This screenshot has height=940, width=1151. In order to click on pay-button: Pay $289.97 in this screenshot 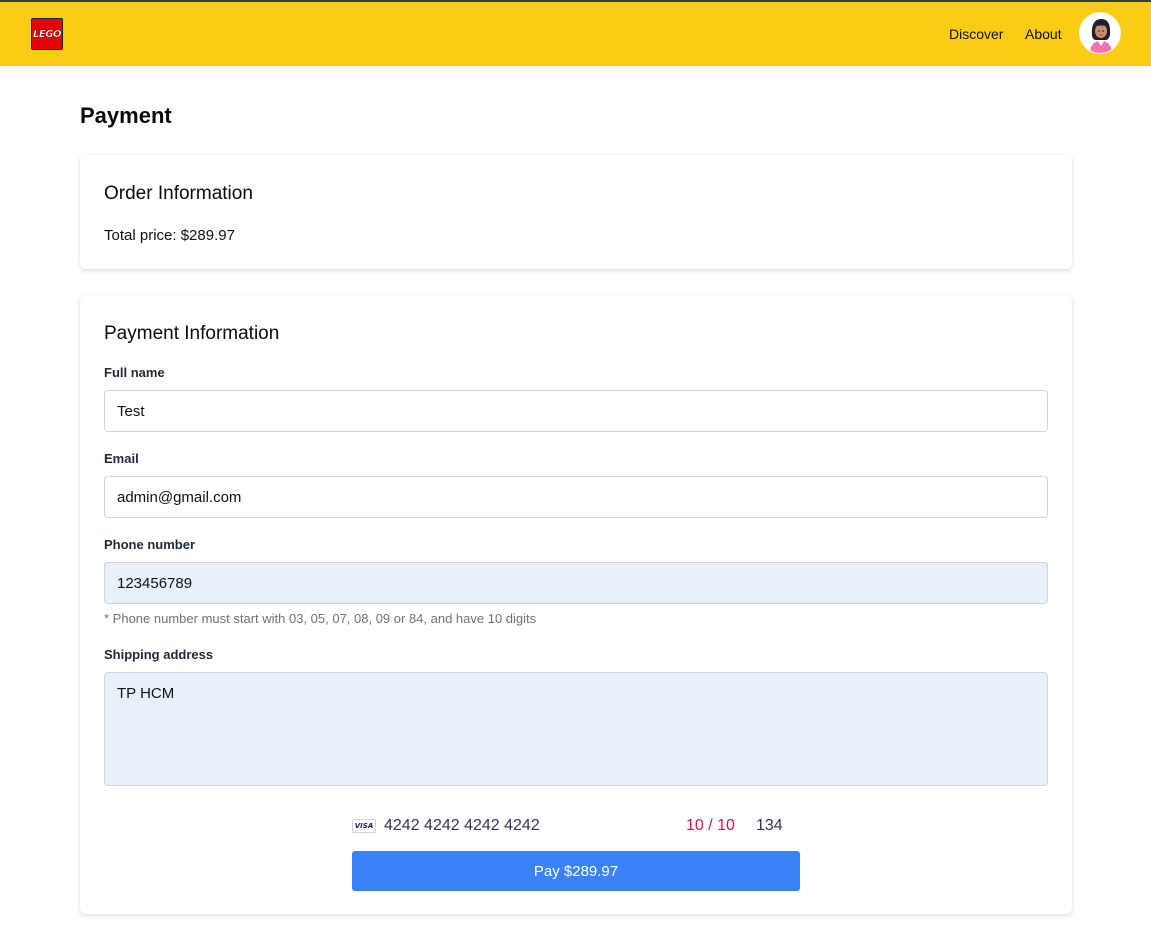, I will do `click(576, 871)`.